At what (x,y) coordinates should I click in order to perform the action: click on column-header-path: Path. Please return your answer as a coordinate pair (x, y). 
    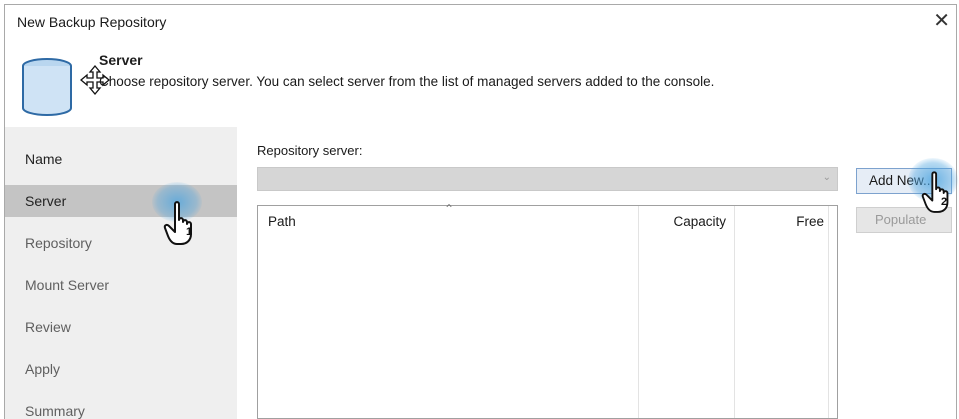
    Looking at the image, I should click on (282, 222).